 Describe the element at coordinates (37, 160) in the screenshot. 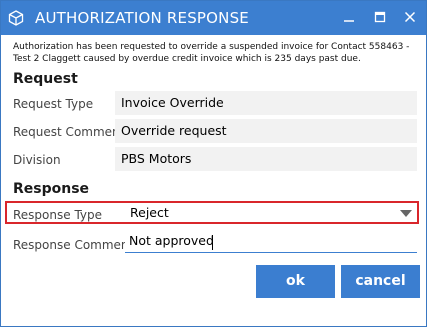

I see `division-label: Division` at that location.